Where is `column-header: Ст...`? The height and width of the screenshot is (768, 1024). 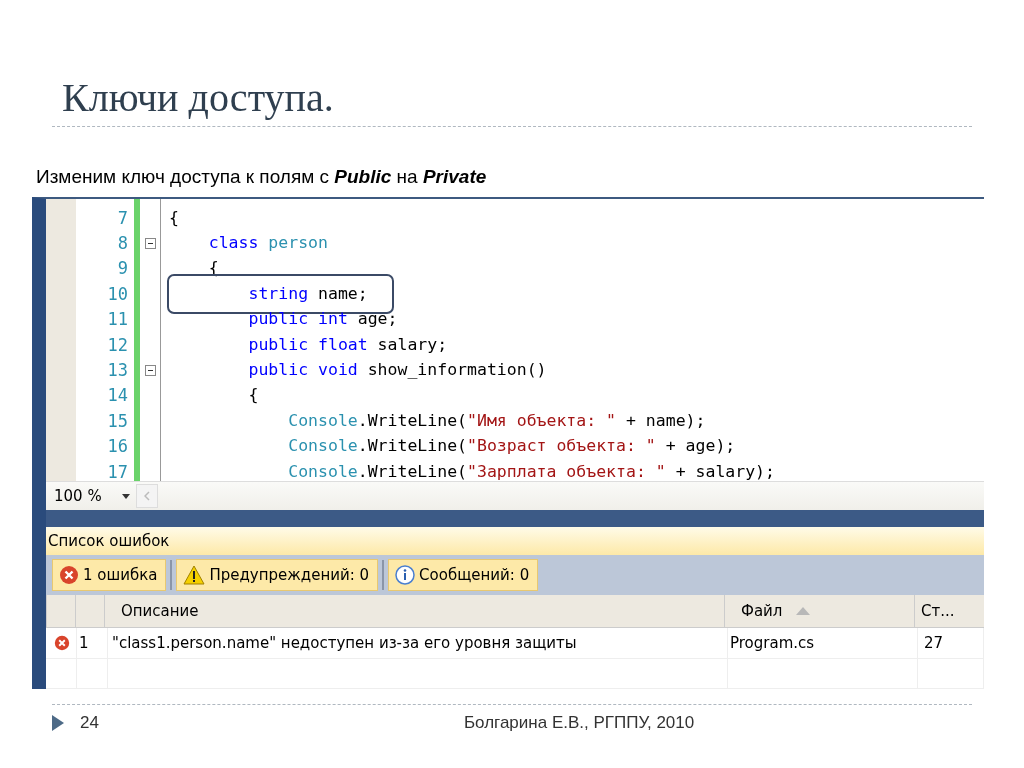 column-header: Ст... is located at coordinates (949, 611).